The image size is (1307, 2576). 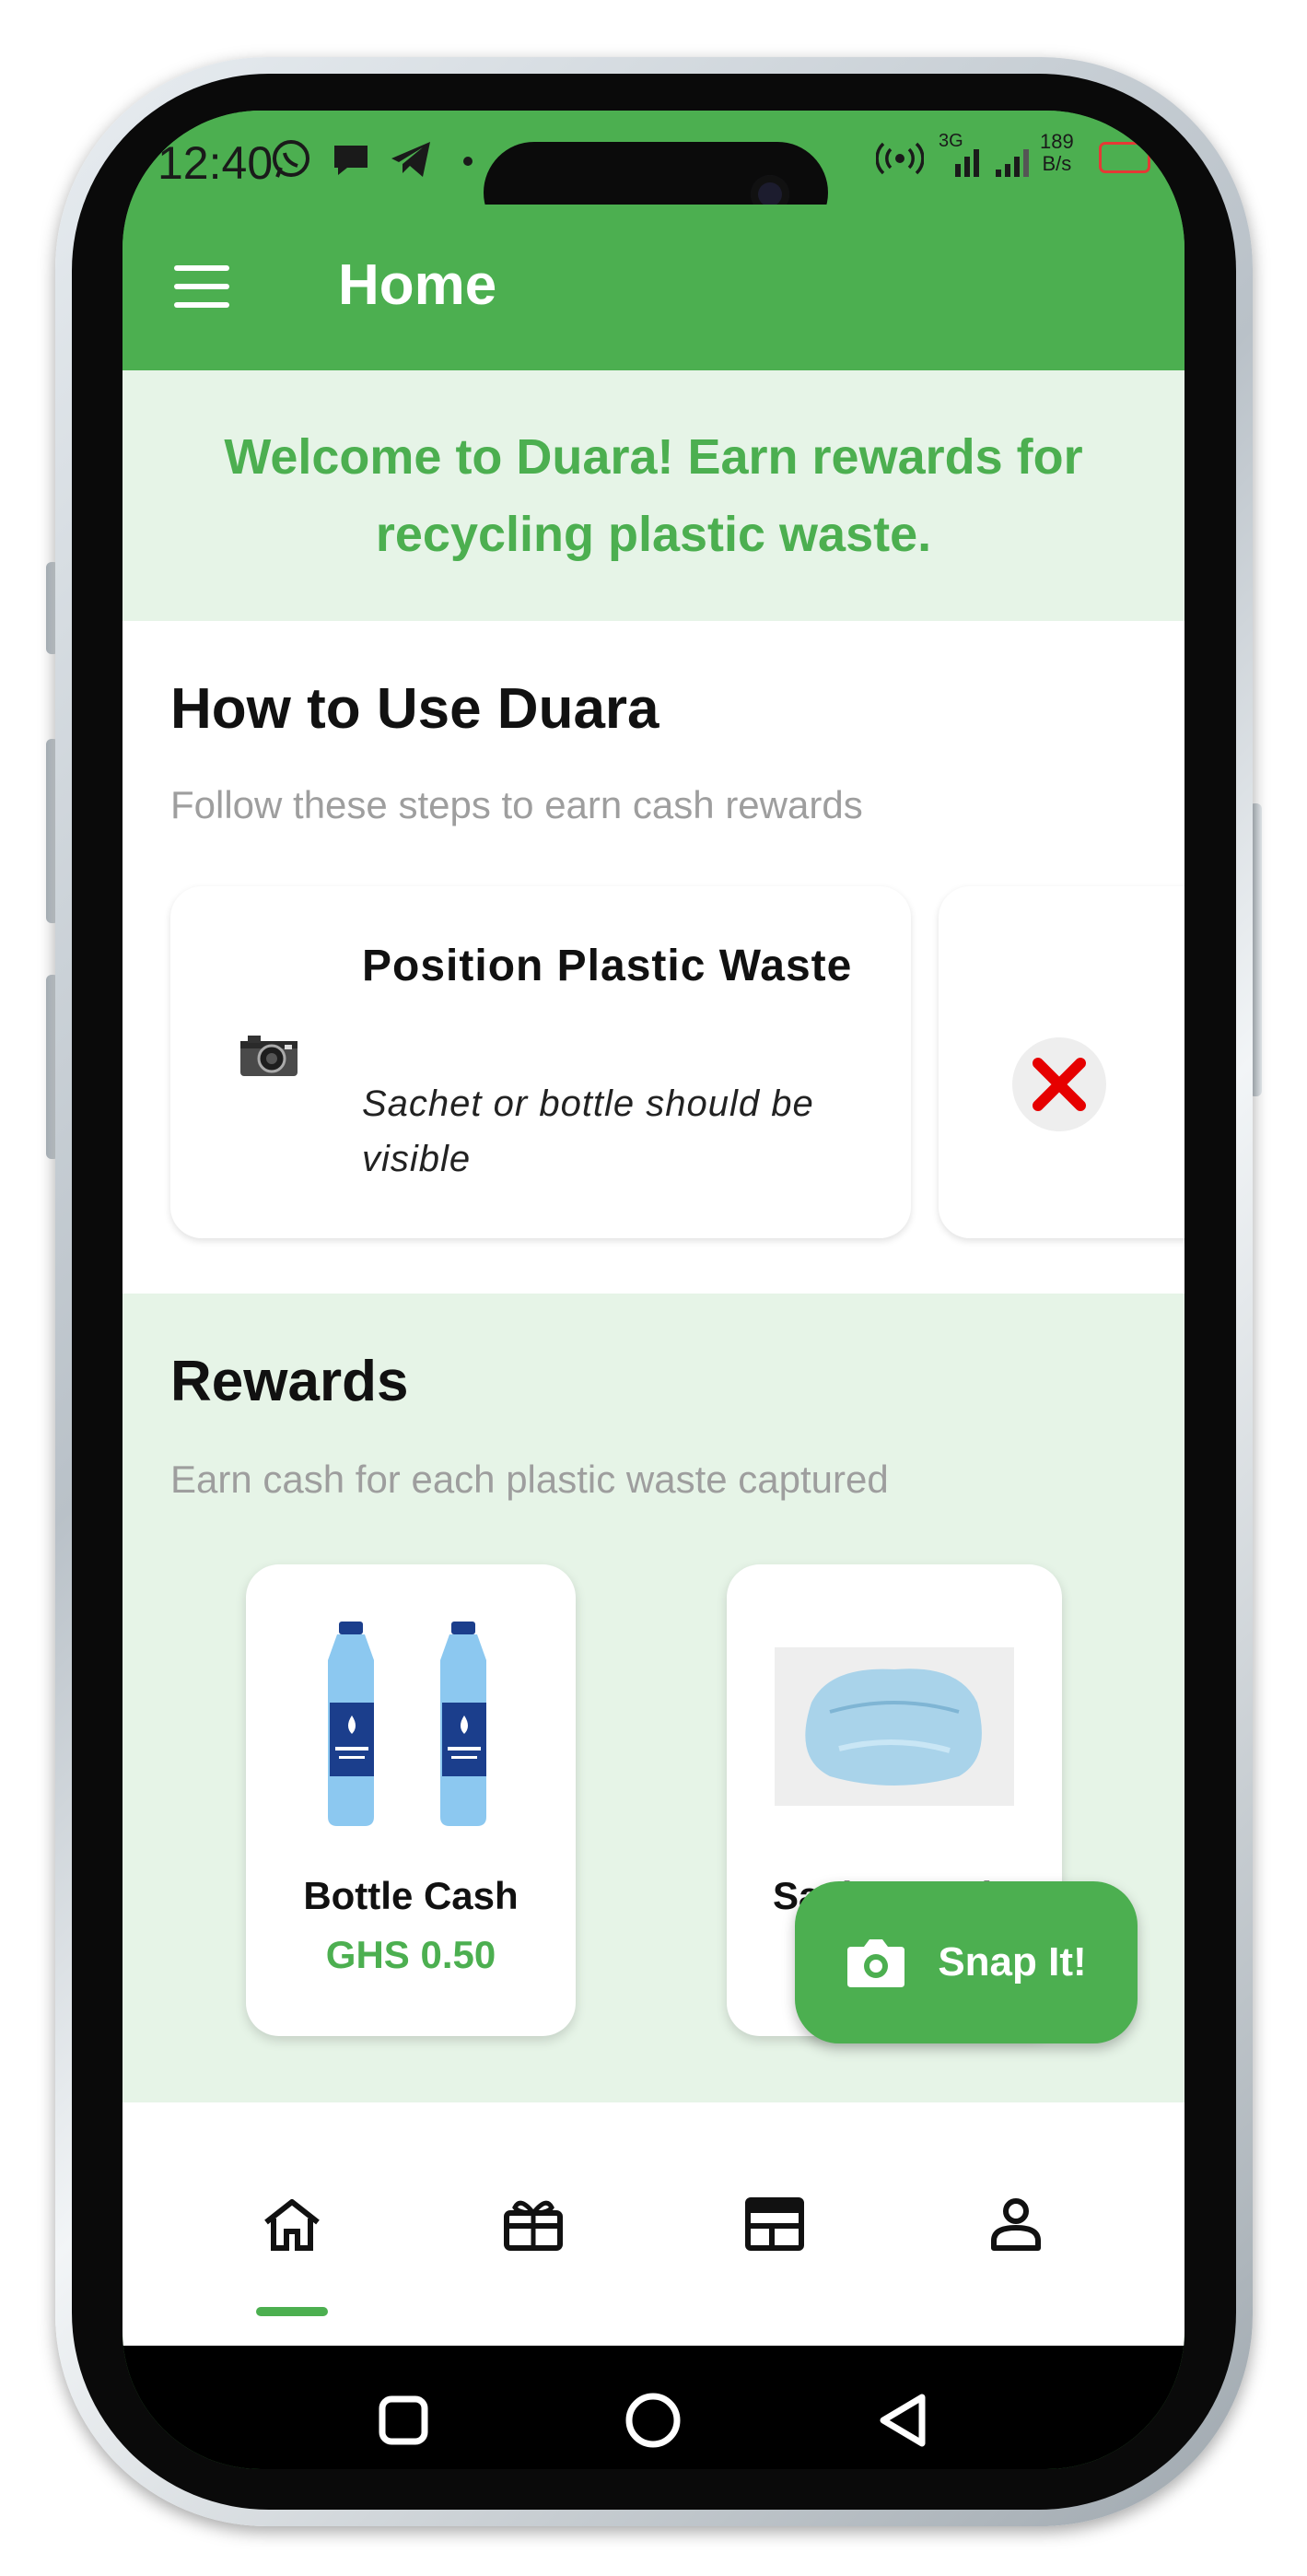 I want to click on home-circle-icon, so click(x=653, y=2420).